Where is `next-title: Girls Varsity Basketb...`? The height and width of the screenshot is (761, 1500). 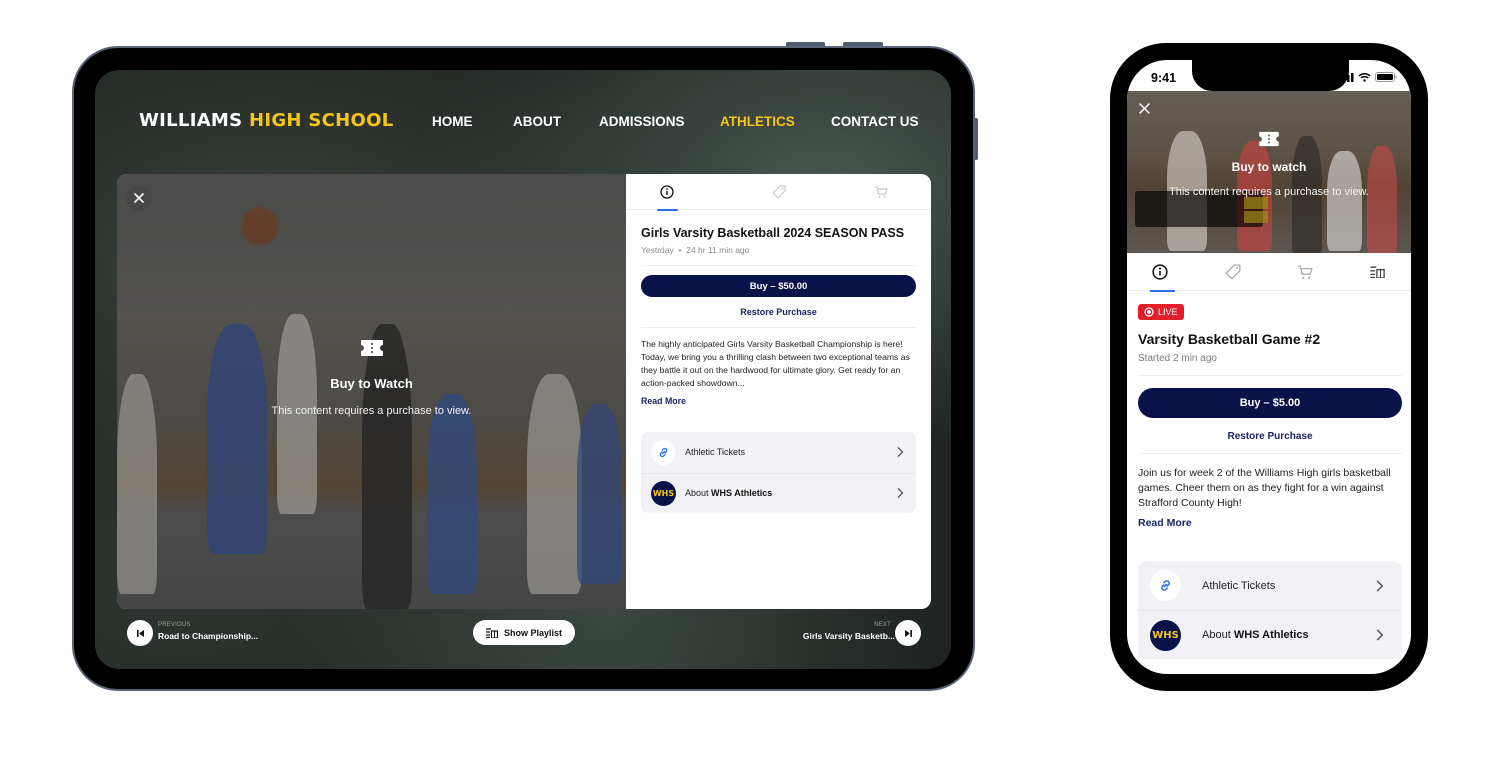 next-title: Girls Varsity Basketb... is located at coordinates (849, 636).